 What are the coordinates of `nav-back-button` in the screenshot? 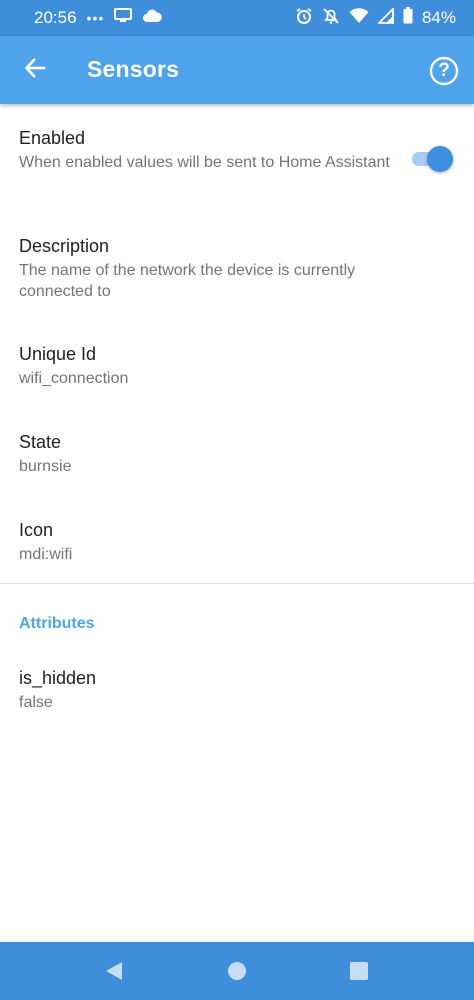 It's located at (115, 972).